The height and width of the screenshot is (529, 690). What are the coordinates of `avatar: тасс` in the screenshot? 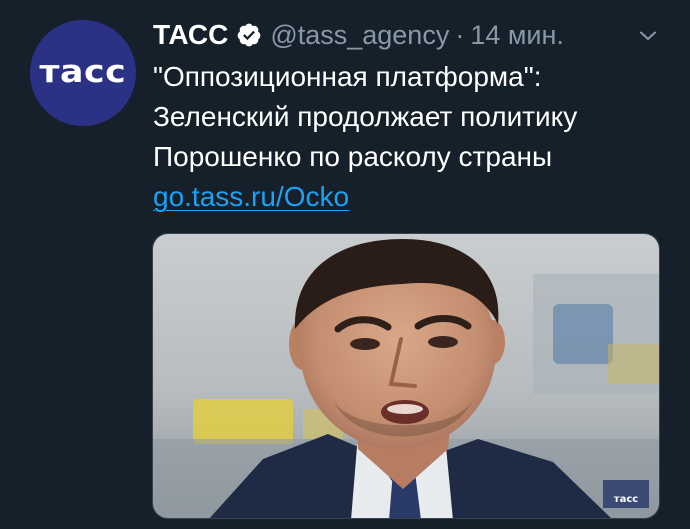 It's located at (83, 73).